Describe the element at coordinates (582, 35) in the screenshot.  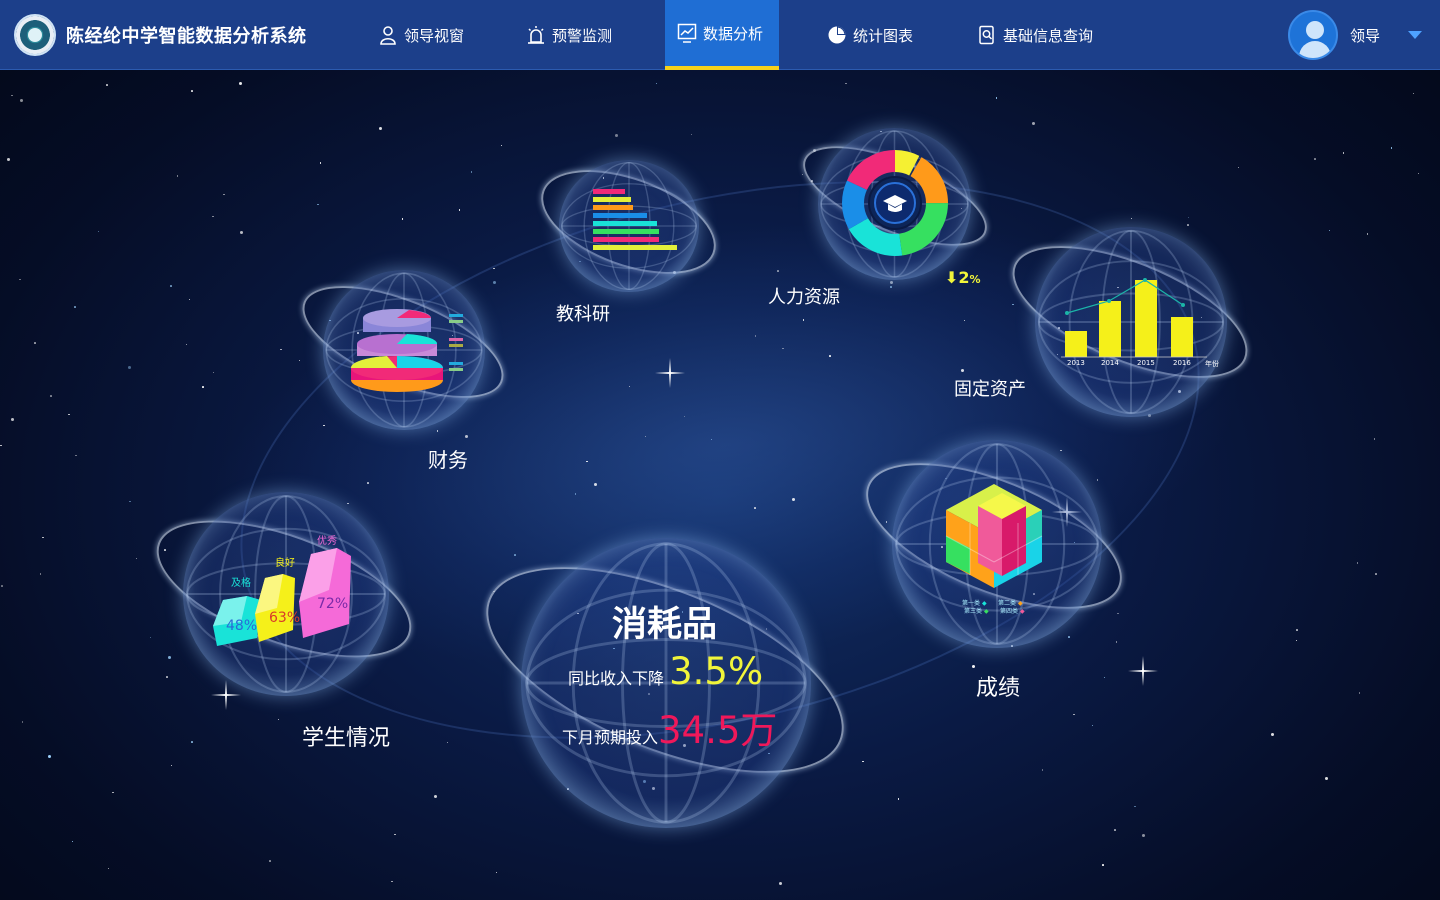
I see `nav-label: 预警监测` at that location.